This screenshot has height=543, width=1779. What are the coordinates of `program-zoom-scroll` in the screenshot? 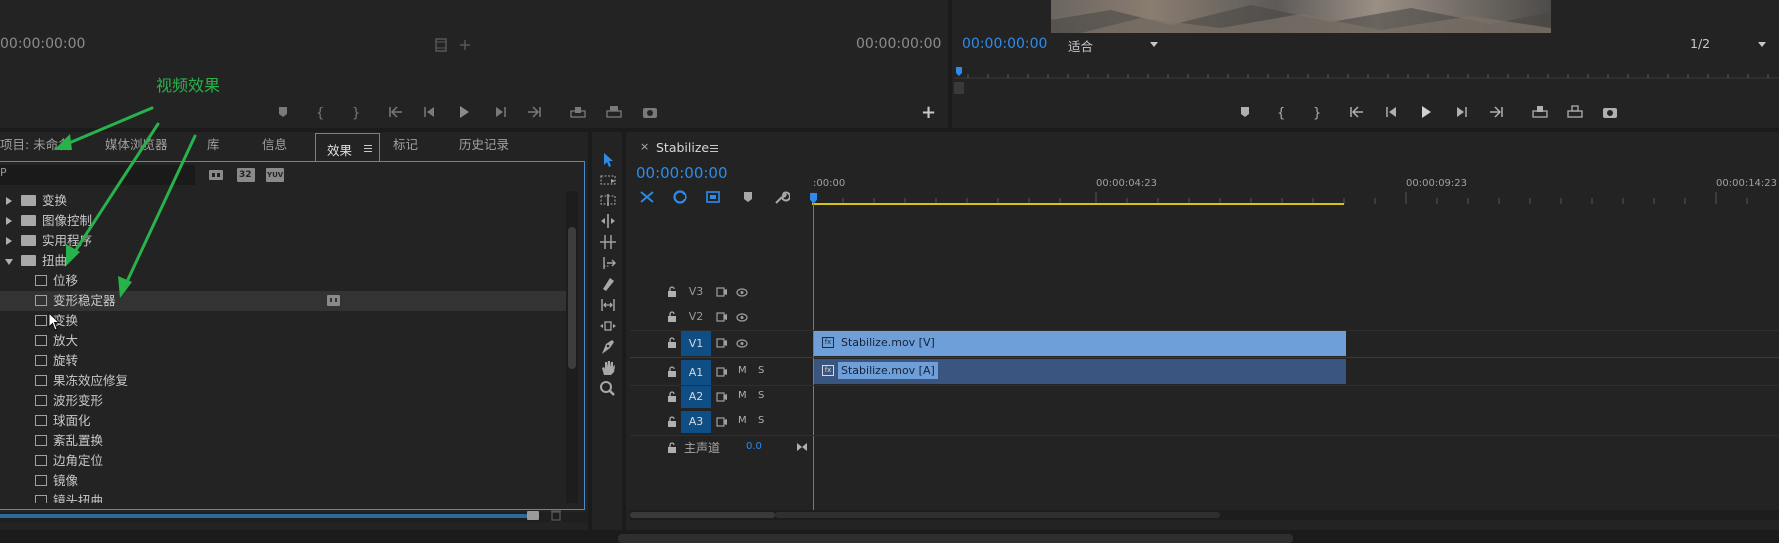 It's located at (959, 88).